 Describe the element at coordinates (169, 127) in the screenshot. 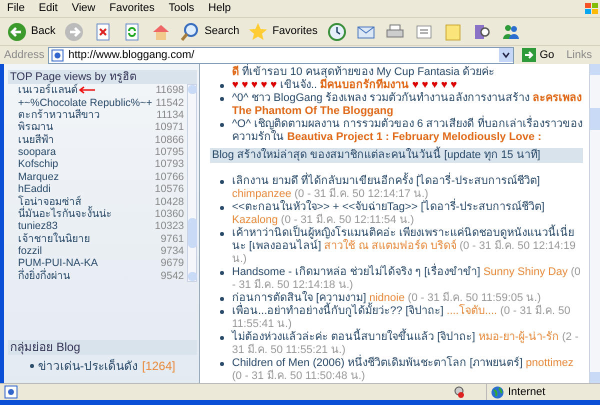

I see `view-count: 10971` at that location.